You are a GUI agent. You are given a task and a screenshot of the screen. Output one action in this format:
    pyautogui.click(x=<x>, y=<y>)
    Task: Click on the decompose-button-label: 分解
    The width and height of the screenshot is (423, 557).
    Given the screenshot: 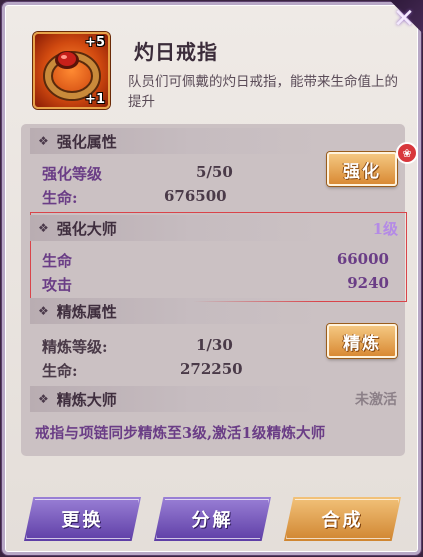 What is the action you would take?
    pyautogui.click(x=212, y=520)
    